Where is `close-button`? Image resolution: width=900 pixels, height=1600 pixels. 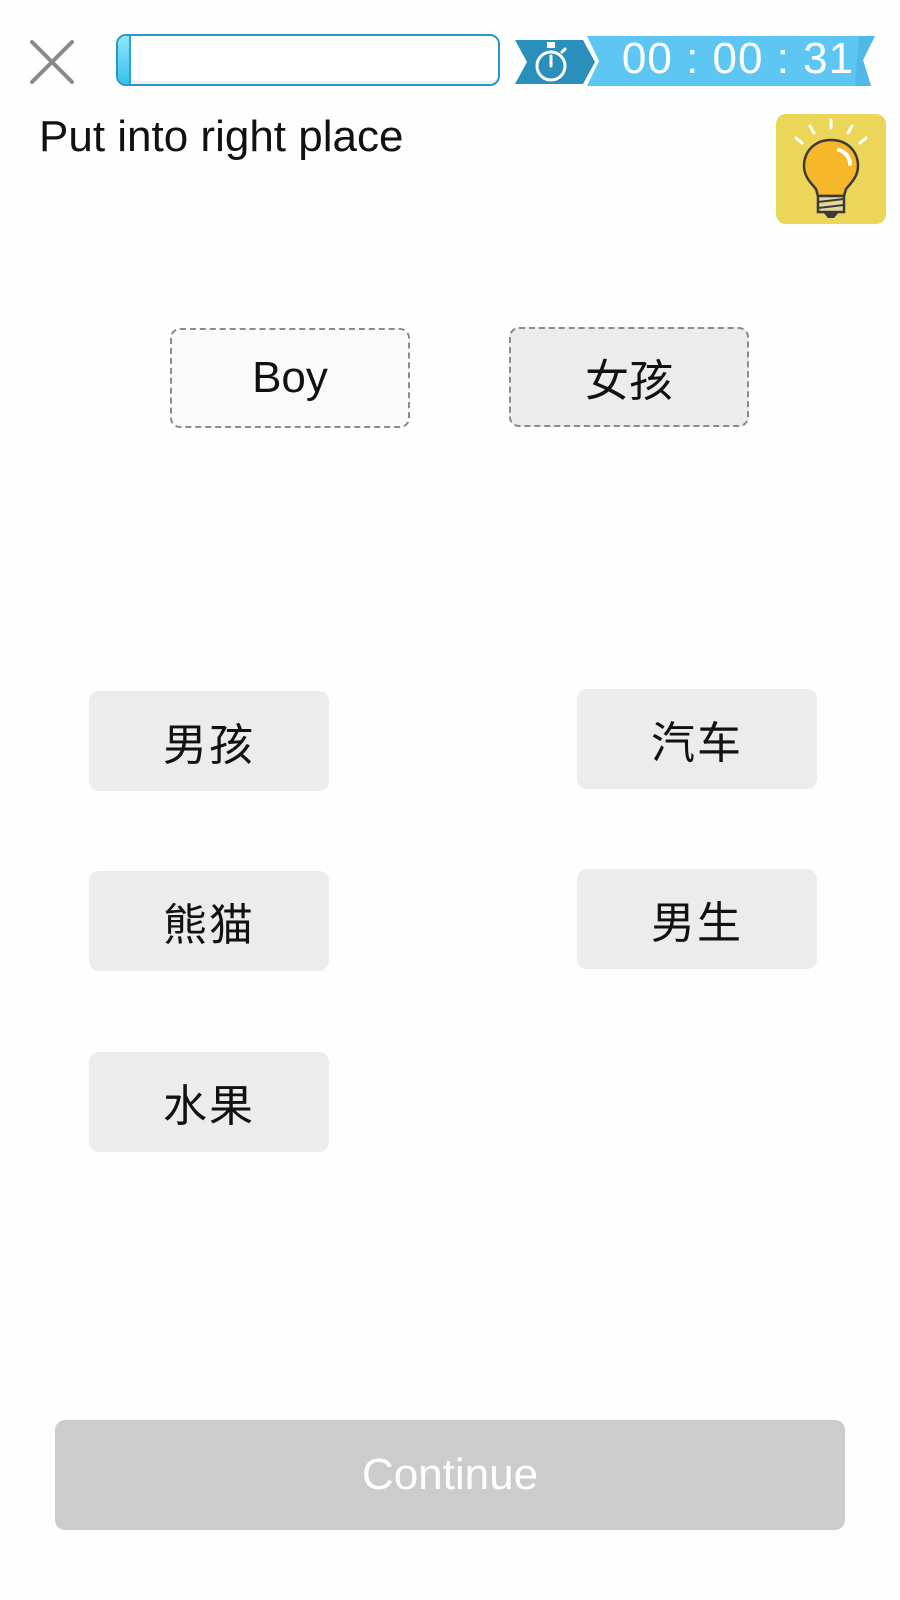 close-button is located at coordinates (52, 62).